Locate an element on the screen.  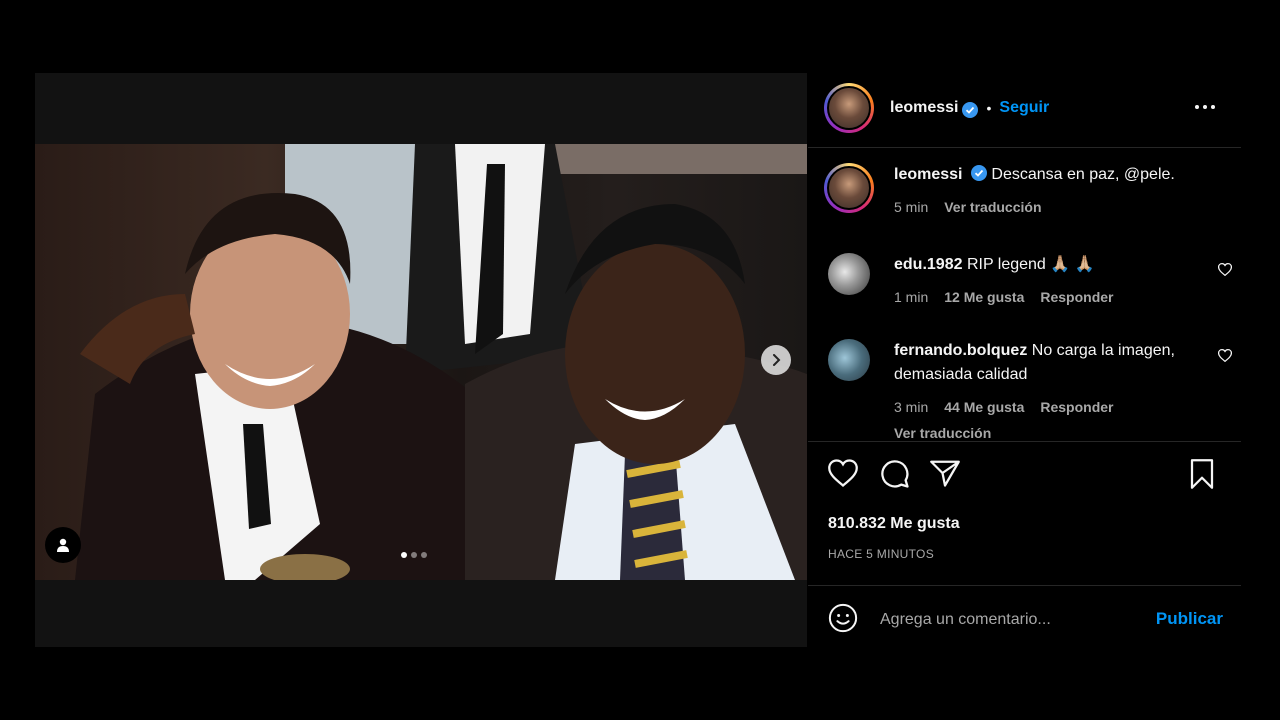
comment-text: RIP legend 🙏🏼 🙏🏼 is located at coordinates (1030, 264).